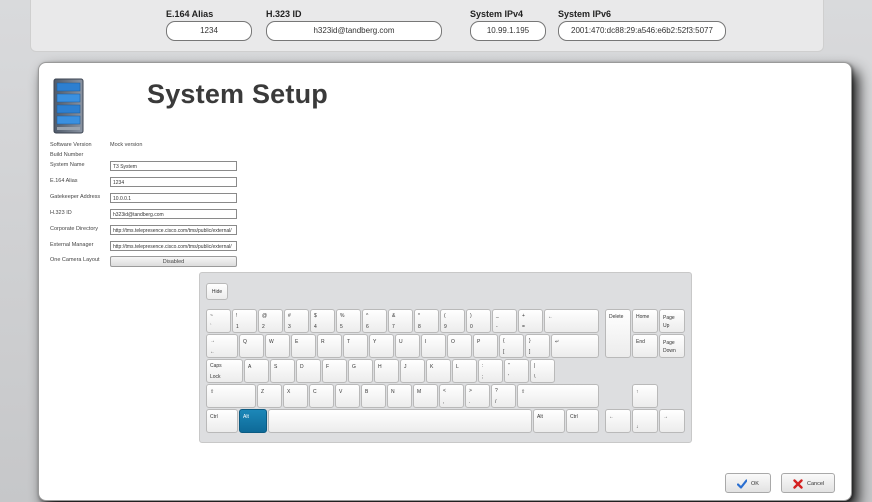 The height and width of the screenshot is (502, 872). What do you see at coordinates (618, 421) in the screenshot?
I see `arrow-left-key: ←` at bounding box center [618, 421].